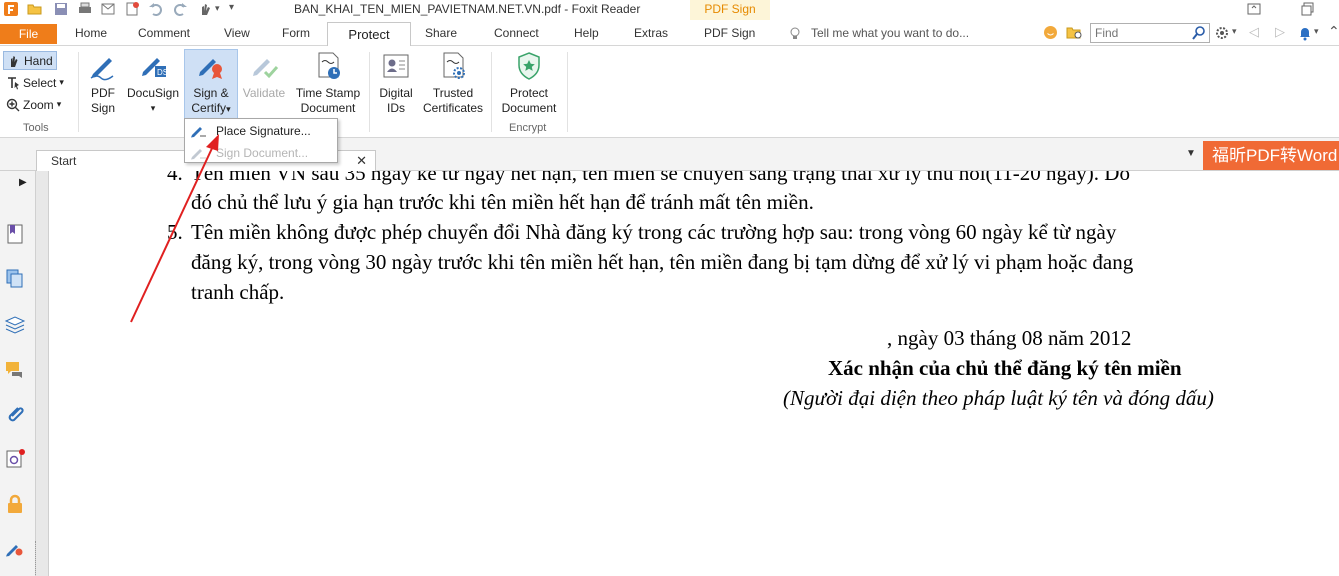 The height and width of the screenshot is (576, 1339). I want to click on sign-document-icon, so click(198, 153).